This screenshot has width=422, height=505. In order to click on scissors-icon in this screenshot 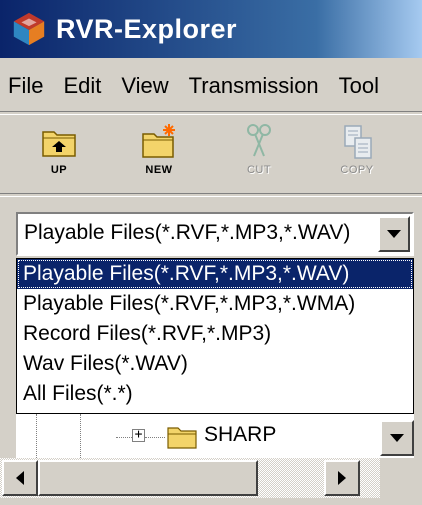, I will do `click(259, 140)`.